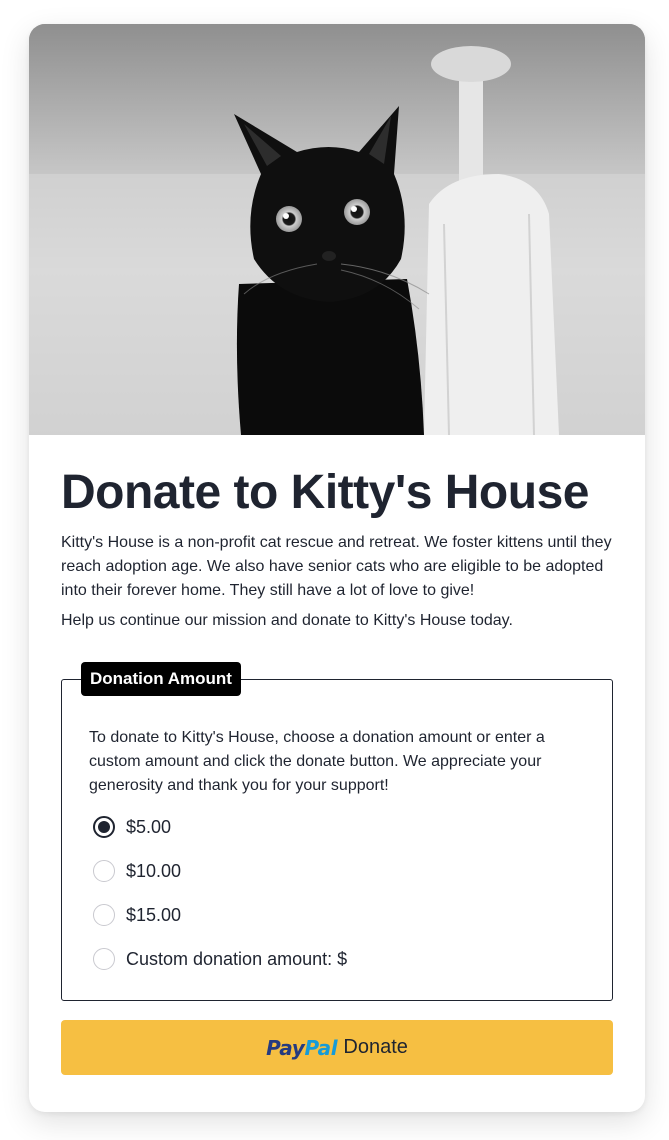 Image resolution: width=669 pixels, height=1140 pixels. What do you see at coordinates (321, 1047) in the screenshot?
I see `paypal-logo-pal: Pal` at bounding box center [321, 1047].